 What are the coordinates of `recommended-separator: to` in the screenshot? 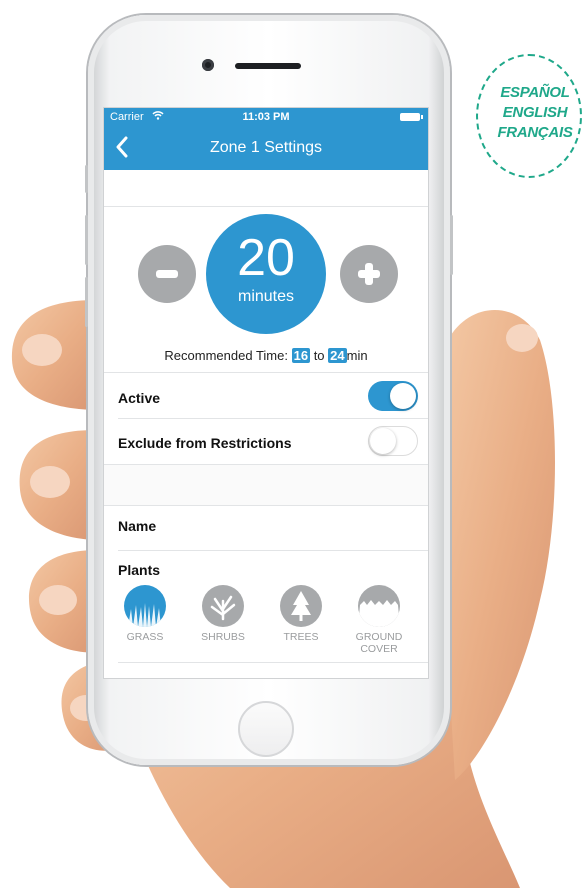 It's located at (319, 355).